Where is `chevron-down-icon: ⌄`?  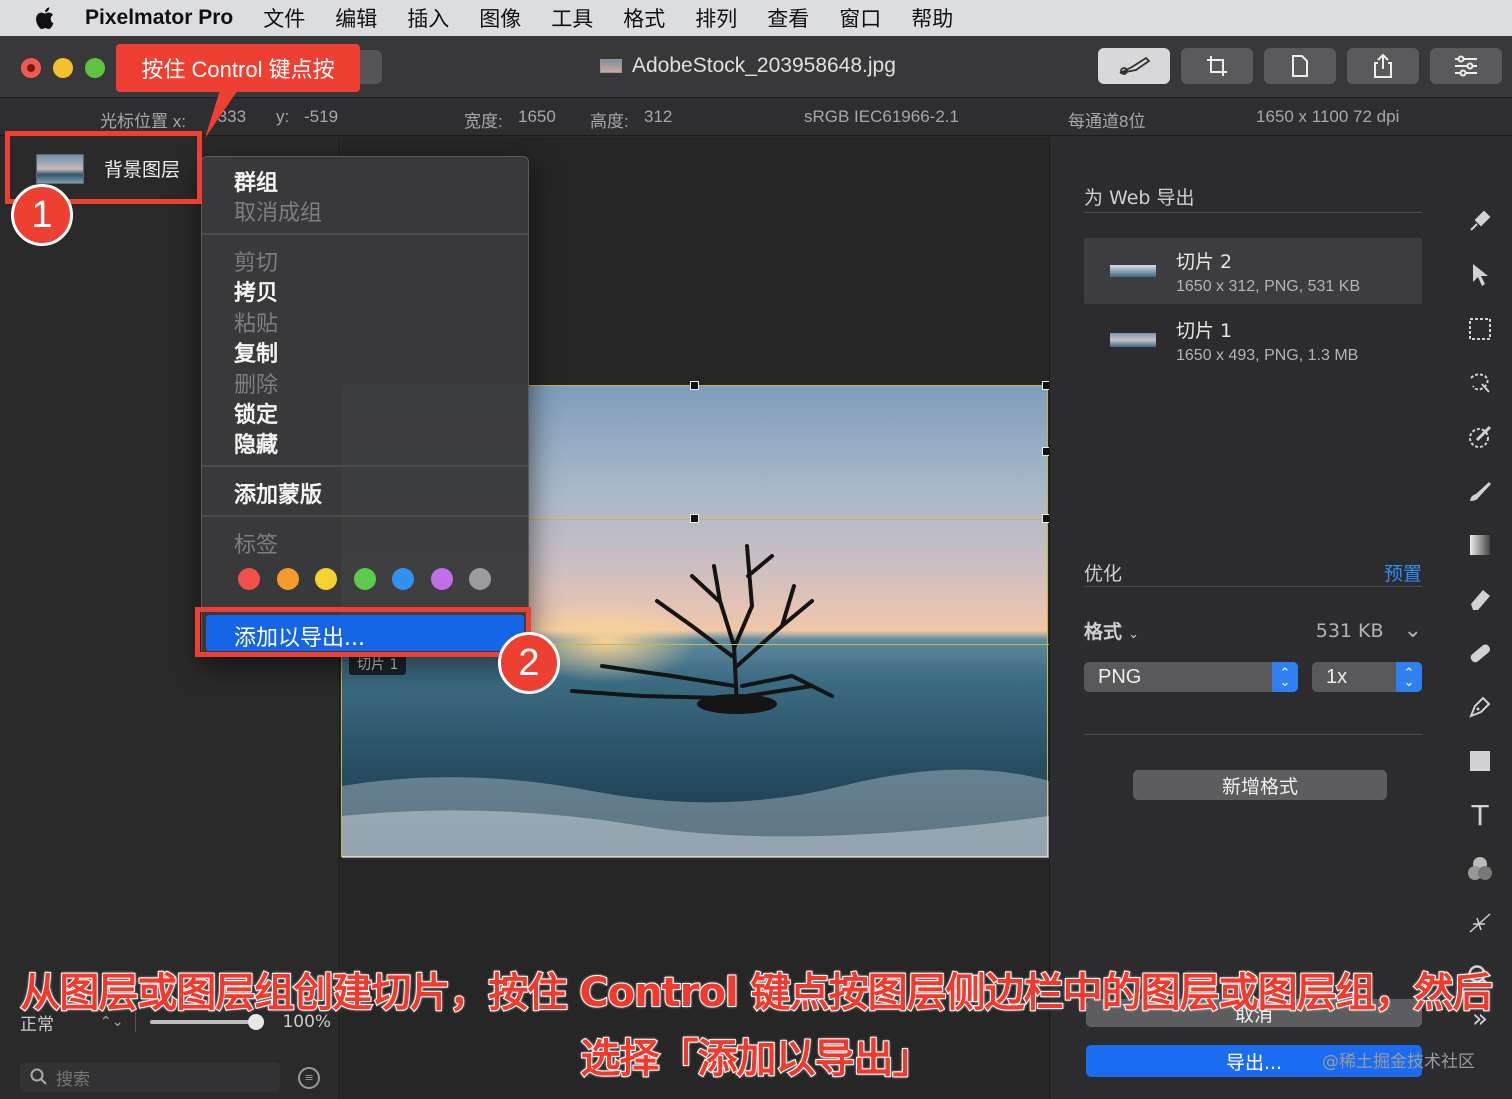 chevron-down-icon: ⌄ is located at coordinates (1133, 634).